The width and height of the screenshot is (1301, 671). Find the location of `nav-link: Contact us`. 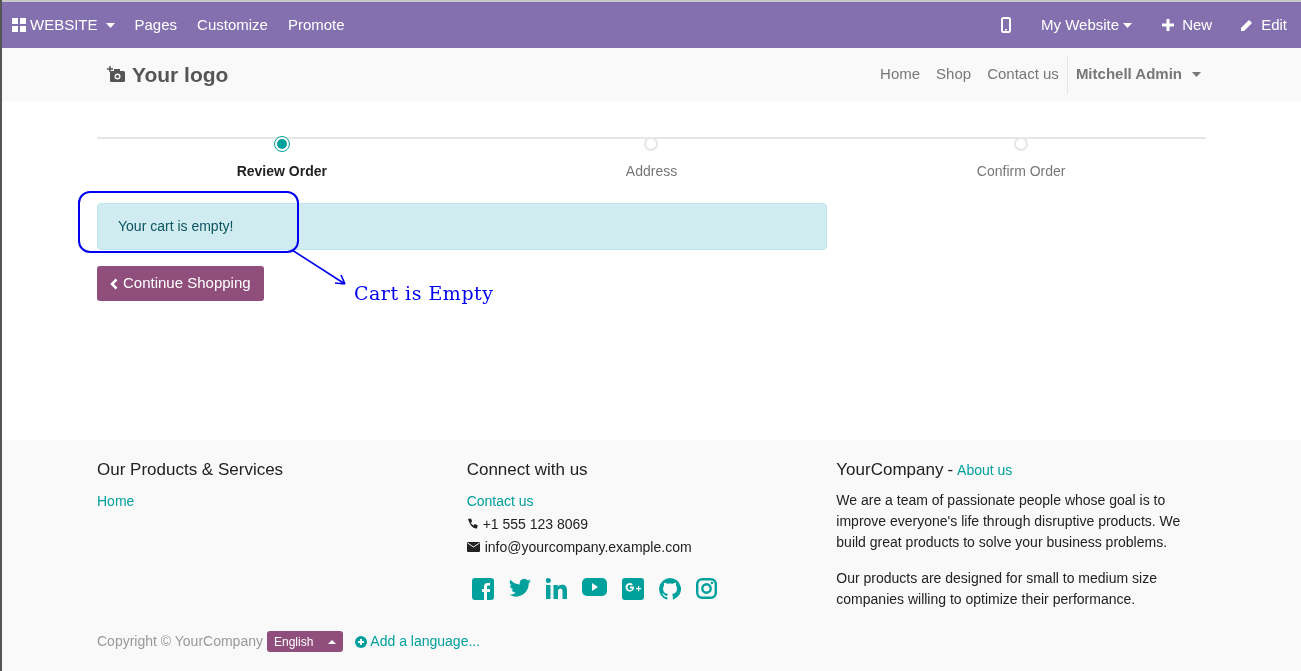

nav-link: Contact us is located at coordinates (1023, 74).